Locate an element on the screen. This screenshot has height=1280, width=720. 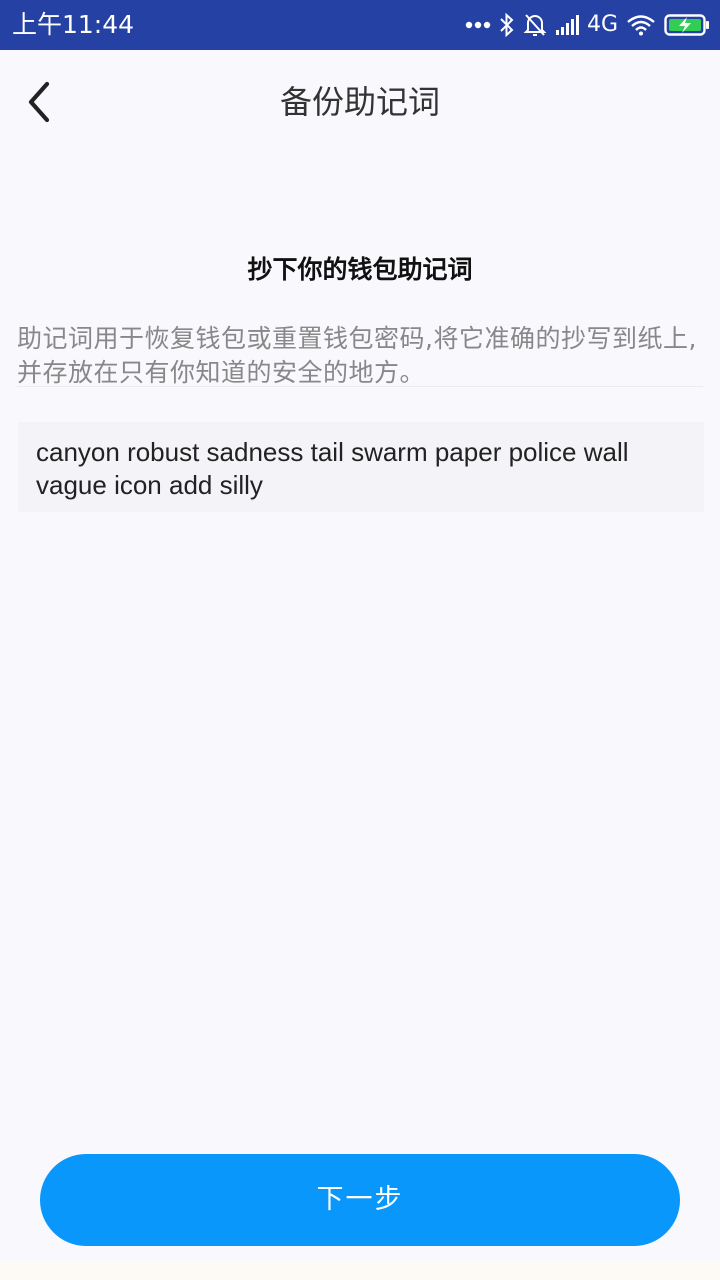
battery-charging-icon is located at coordinates (687, 25).